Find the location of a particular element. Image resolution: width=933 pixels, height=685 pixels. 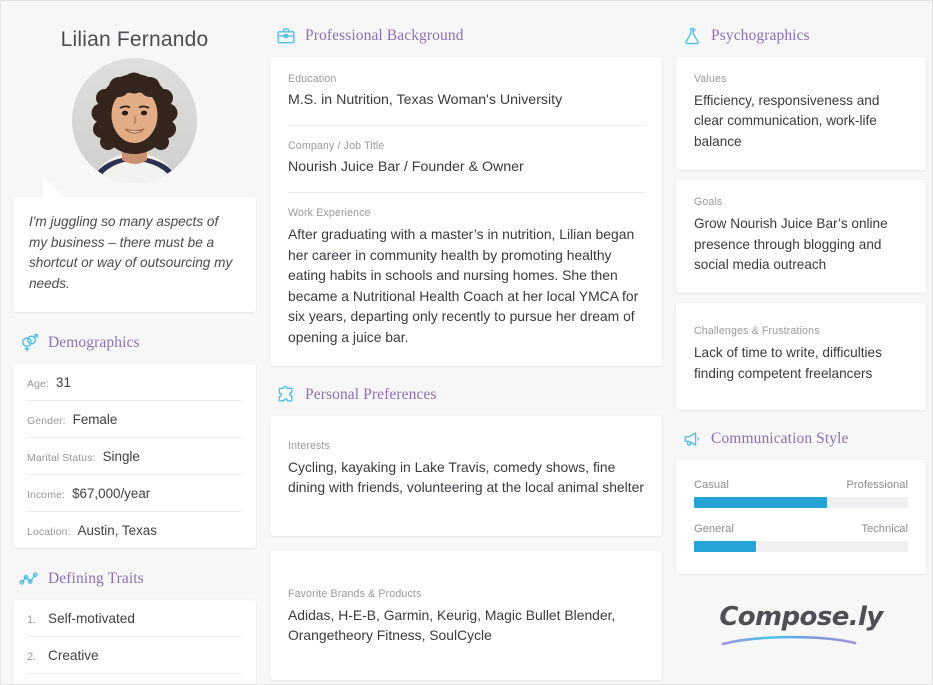

table-row: Income: $67,000/year is located at coordinates (134, 493).